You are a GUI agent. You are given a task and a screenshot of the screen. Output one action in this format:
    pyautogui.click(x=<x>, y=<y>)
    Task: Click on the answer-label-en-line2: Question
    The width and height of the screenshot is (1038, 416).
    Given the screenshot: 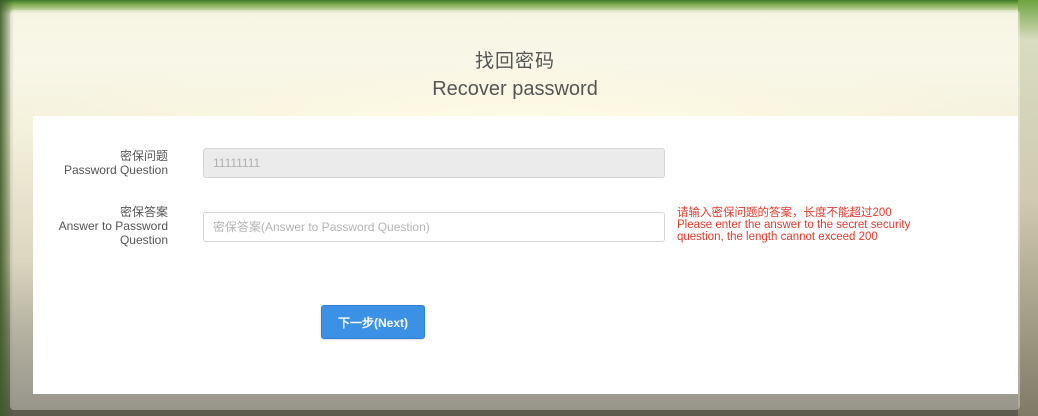 What is the action you would take?
    pyautogui.click(x=143, y=240)
    